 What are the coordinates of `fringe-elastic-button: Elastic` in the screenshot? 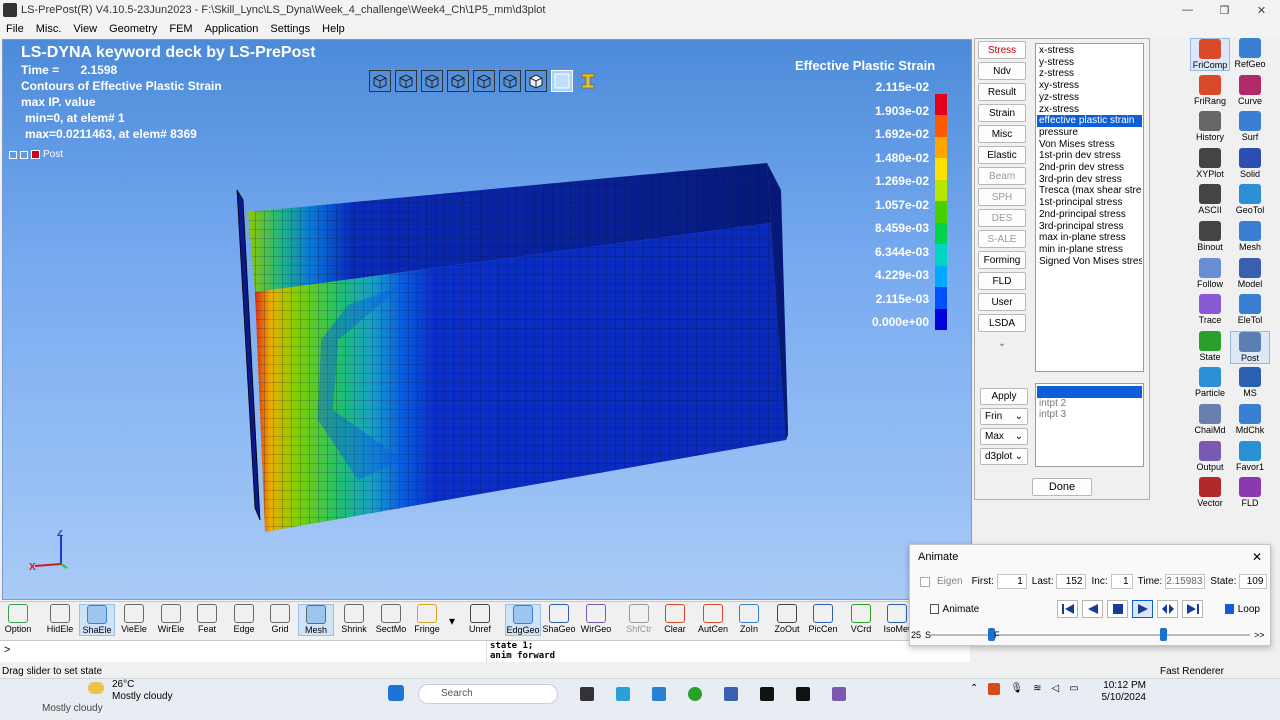 It's located at (1002, 155).